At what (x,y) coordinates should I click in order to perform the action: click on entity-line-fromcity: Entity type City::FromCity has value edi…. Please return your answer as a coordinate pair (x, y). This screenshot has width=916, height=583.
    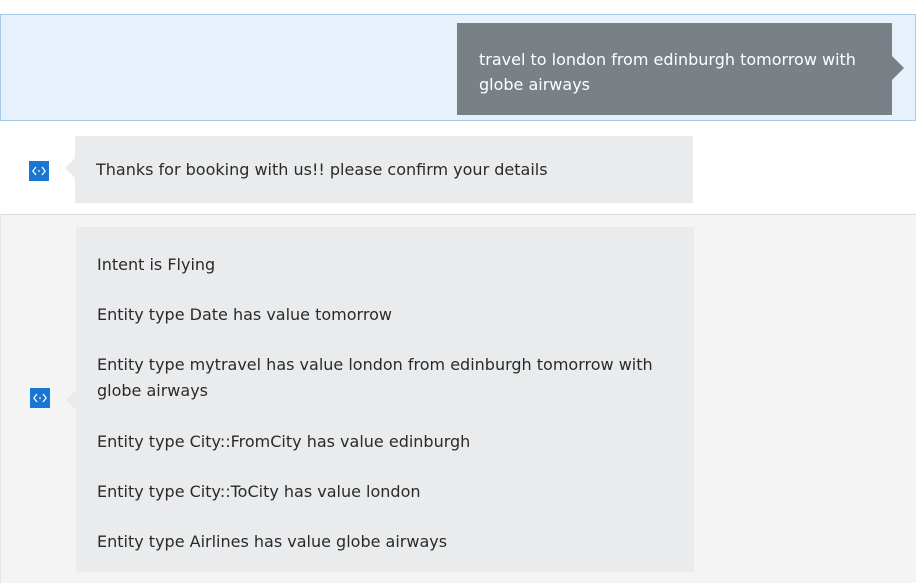
    Looking at the image, I should click on (284, 441).